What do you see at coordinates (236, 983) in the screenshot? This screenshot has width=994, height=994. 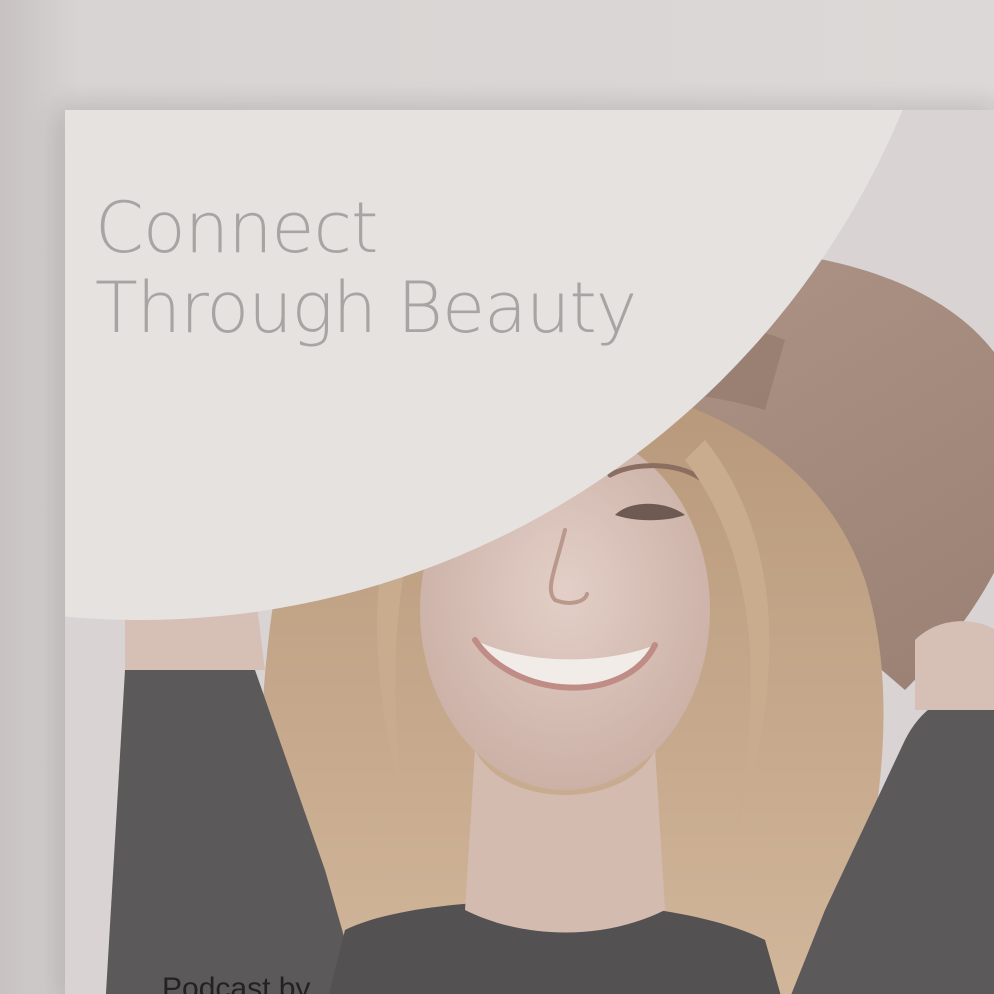 I see `byline: Podcast by` at bounding box center [236, 983].